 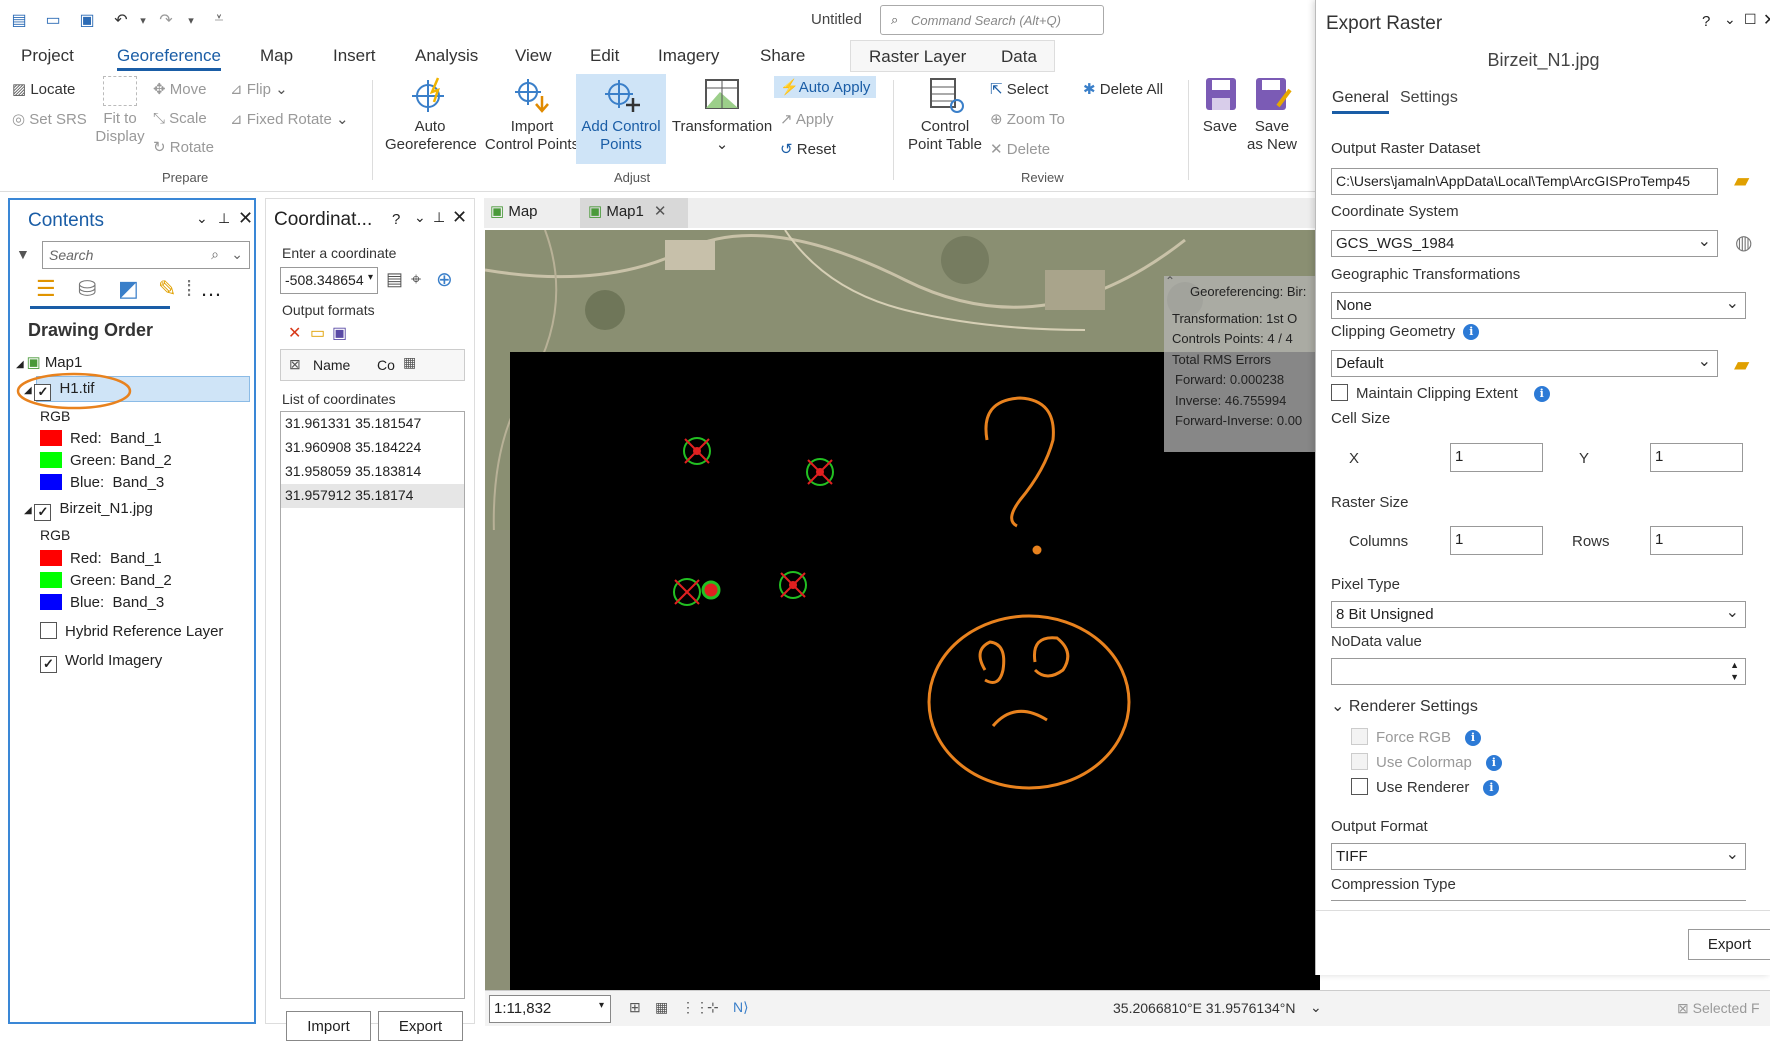 I want to click on geographic-transformations-dropdown: None, so click(x=1538, y=305).